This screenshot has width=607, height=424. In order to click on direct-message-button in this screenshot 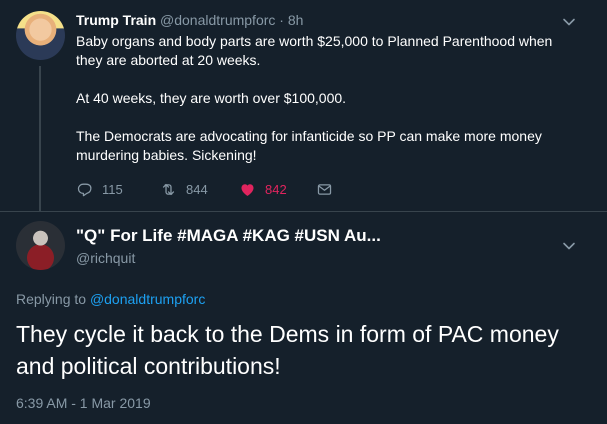, I will do `click(324, 189)`.